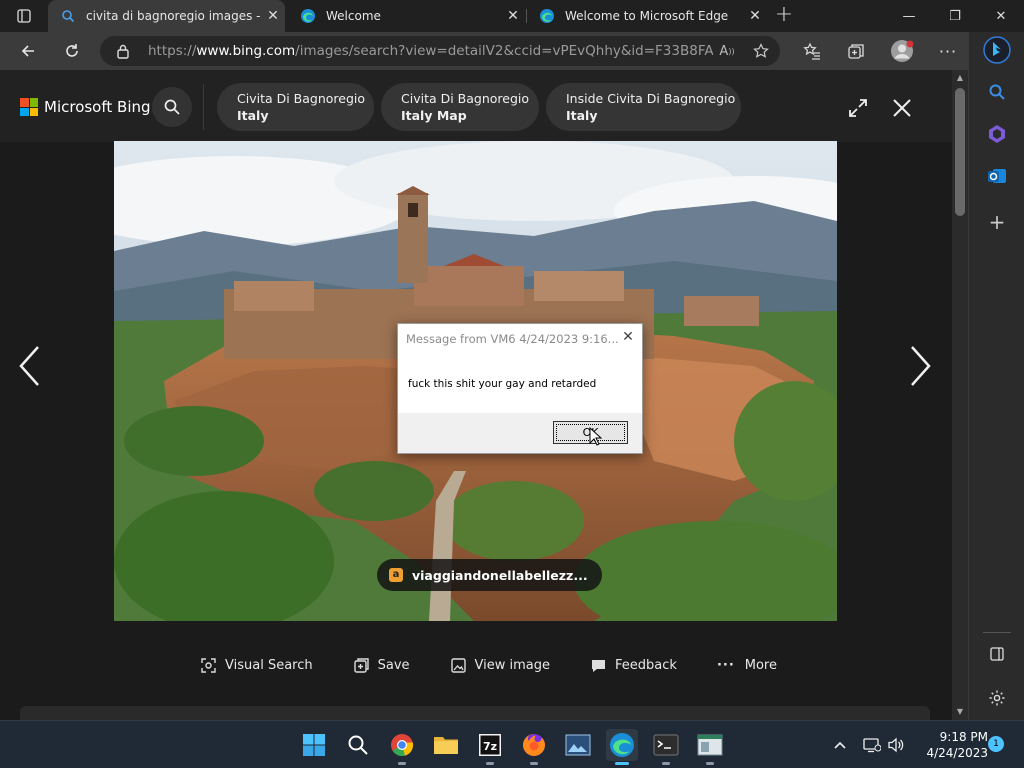  Describe the element at coordinates (381, 665) in the screenshot. I see `save-button: Save` at that location.